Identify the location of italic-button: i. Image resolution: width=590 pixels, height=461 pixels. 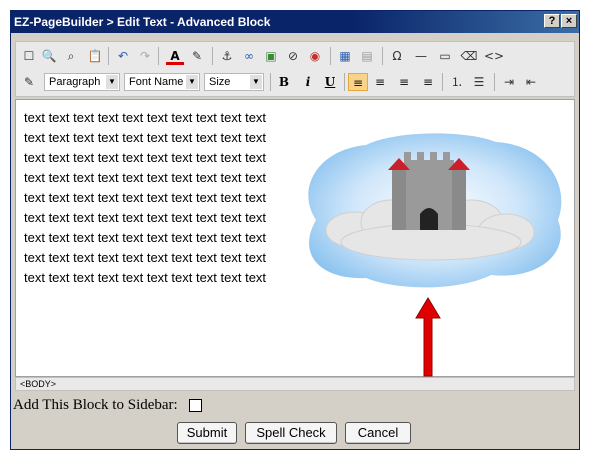
(308, 82).